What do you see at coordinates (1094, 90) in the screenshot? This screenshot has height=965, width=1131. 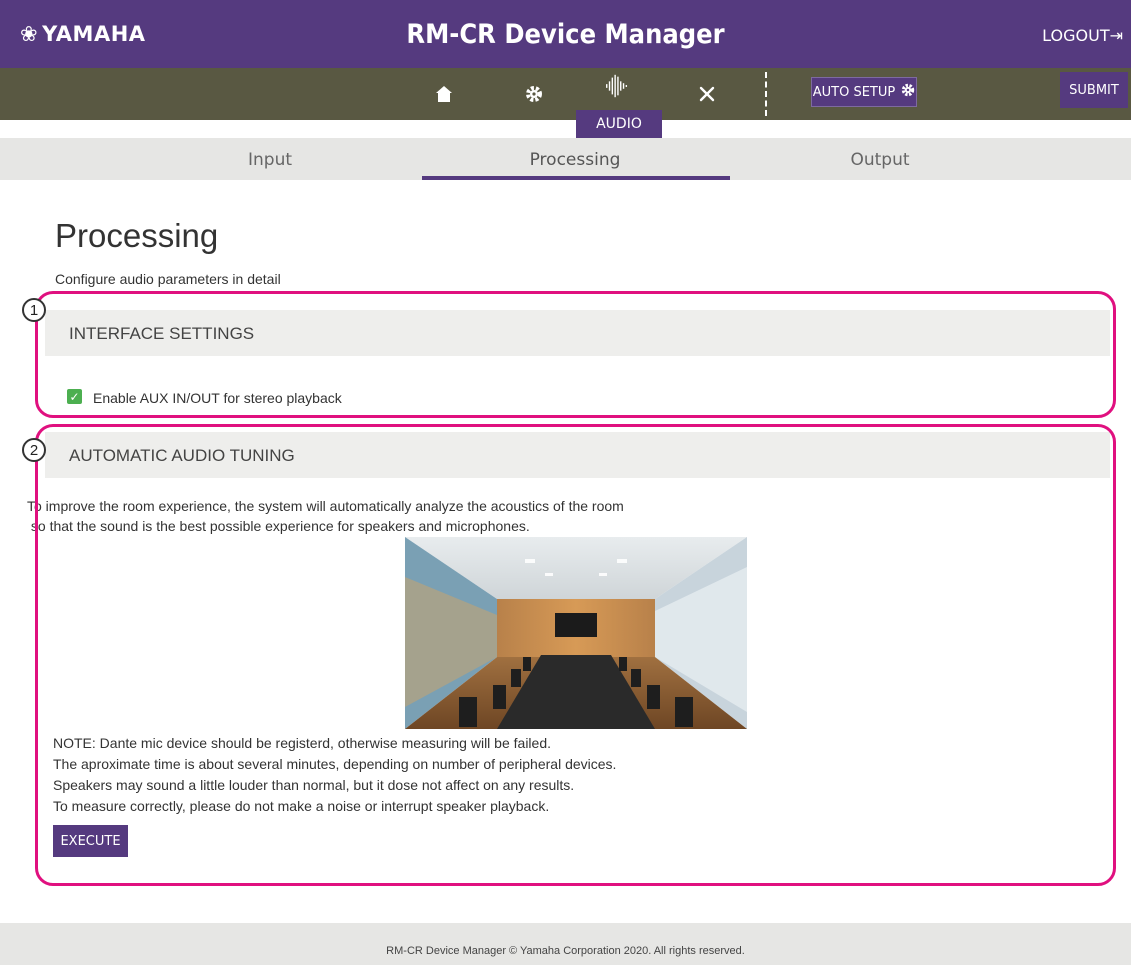 I see `submit-button: SUBMIT` at bounding box center [1094, 90].